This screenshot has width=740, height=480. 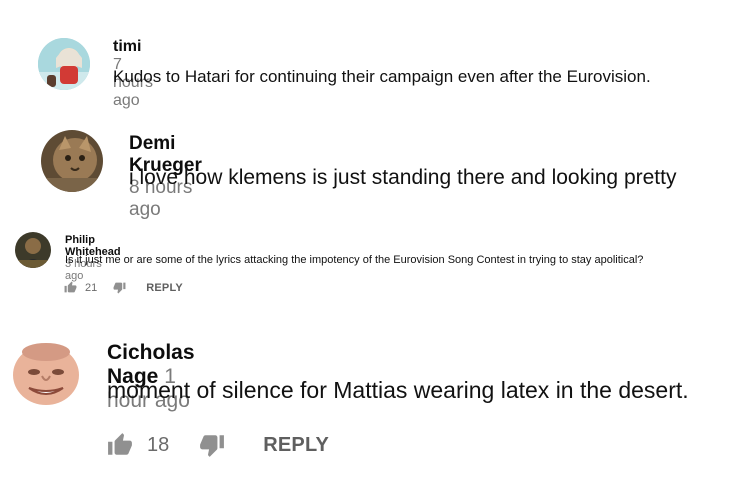 I want to click on comment-actions: 18 REPLY, so click(x=218, y=445).